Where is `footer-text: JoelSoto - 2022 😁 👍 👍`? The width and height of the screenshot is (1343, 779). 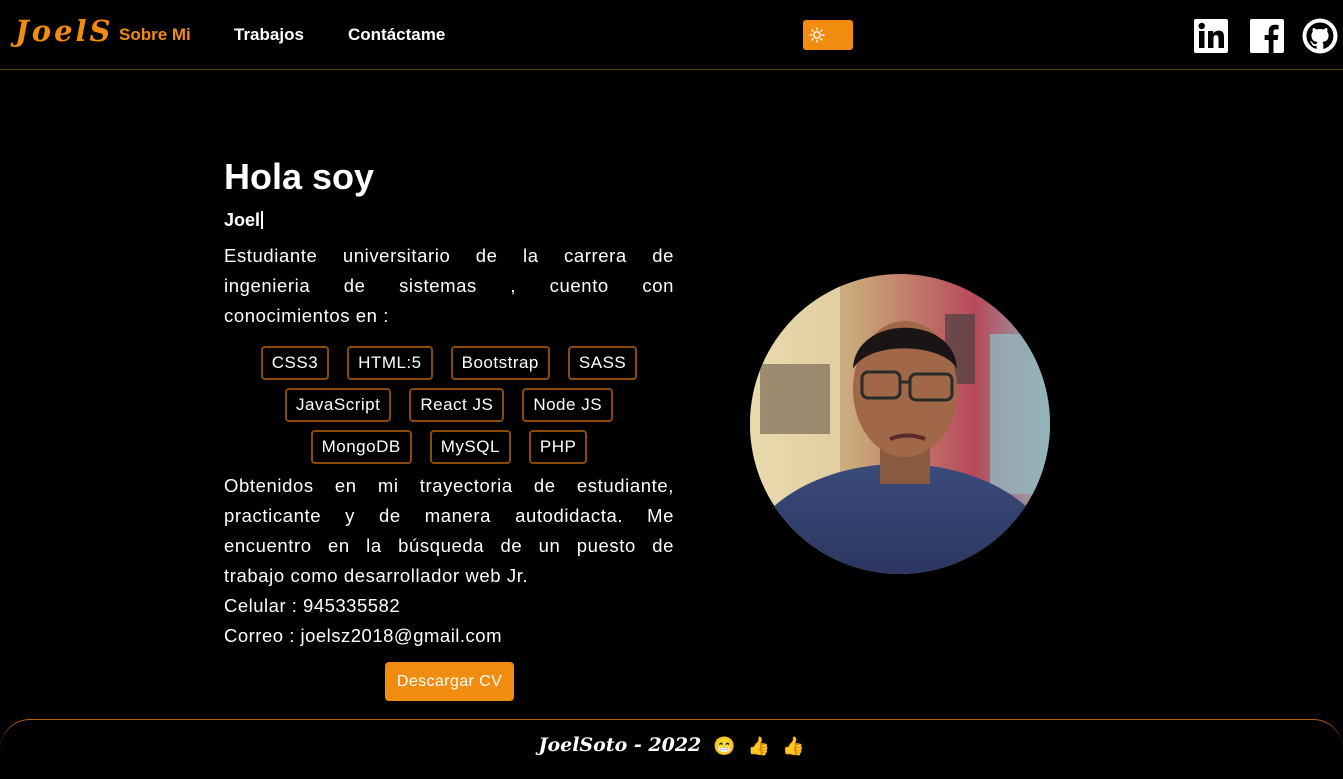
footer-text: JoelSoto - 2022 😁 👍 👍 is located at coordinates (671, 745).